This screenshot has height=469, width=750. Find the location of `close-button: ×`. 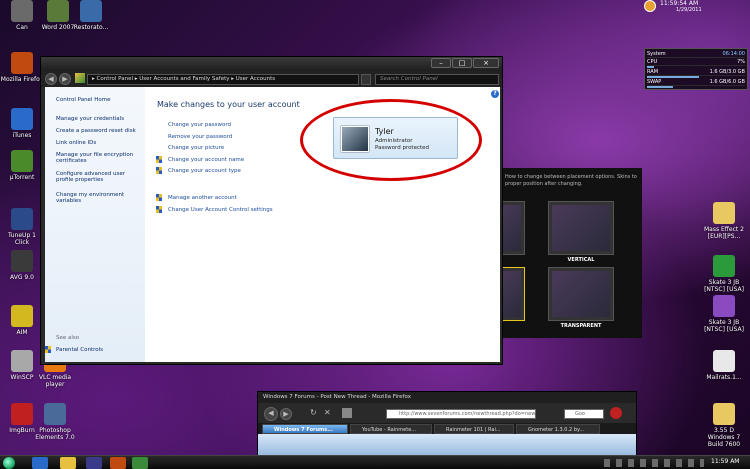

close-button: × is located at coordinates (486, 63).